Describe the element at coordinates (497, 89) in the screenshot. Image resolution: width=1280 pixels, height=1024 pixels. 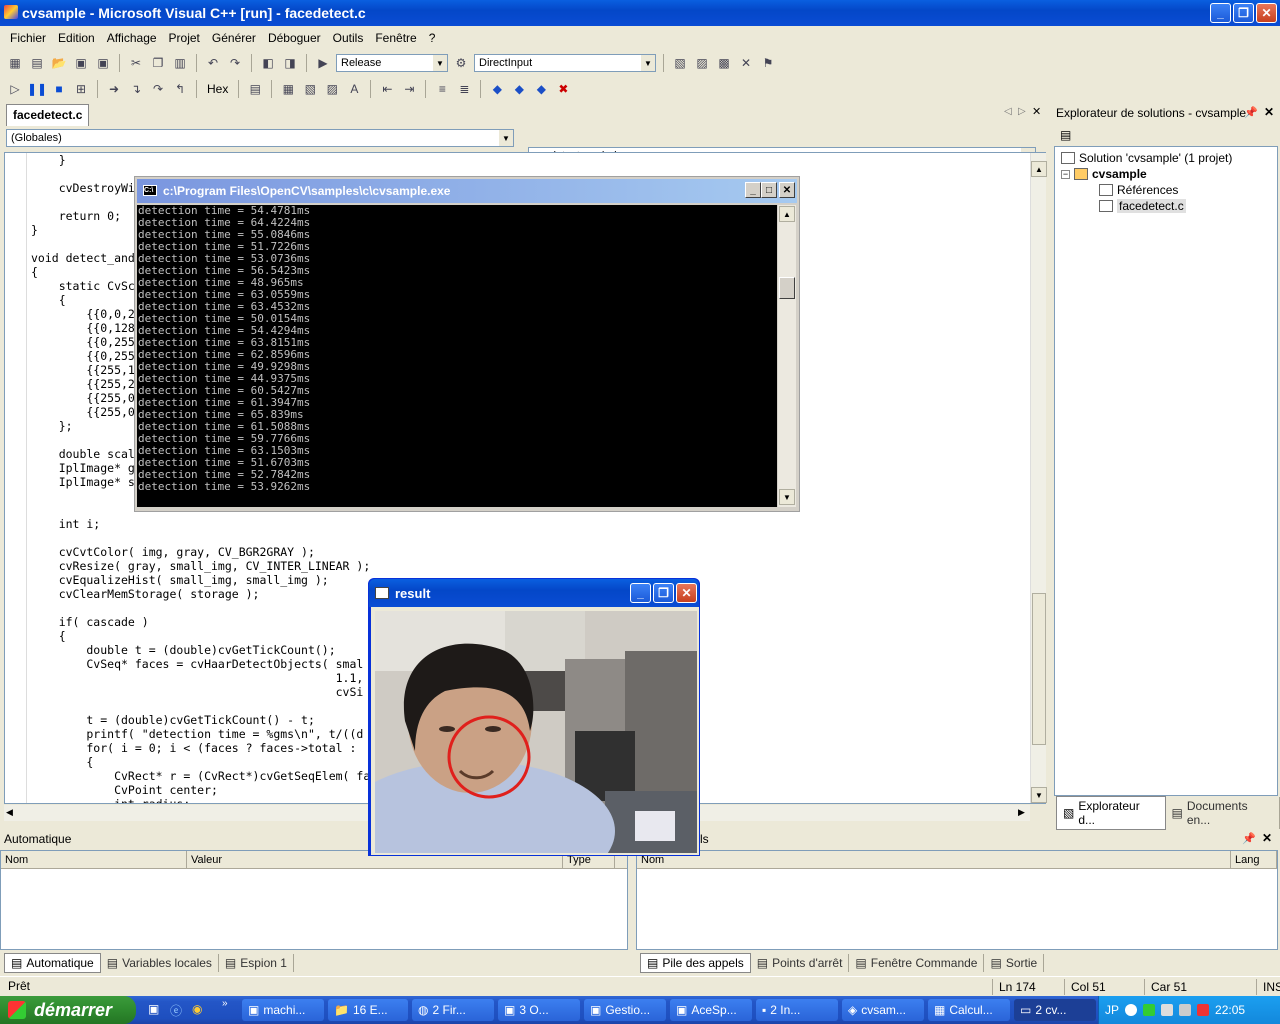
I see `toggle-bookmark-icon: ◆` at that location.